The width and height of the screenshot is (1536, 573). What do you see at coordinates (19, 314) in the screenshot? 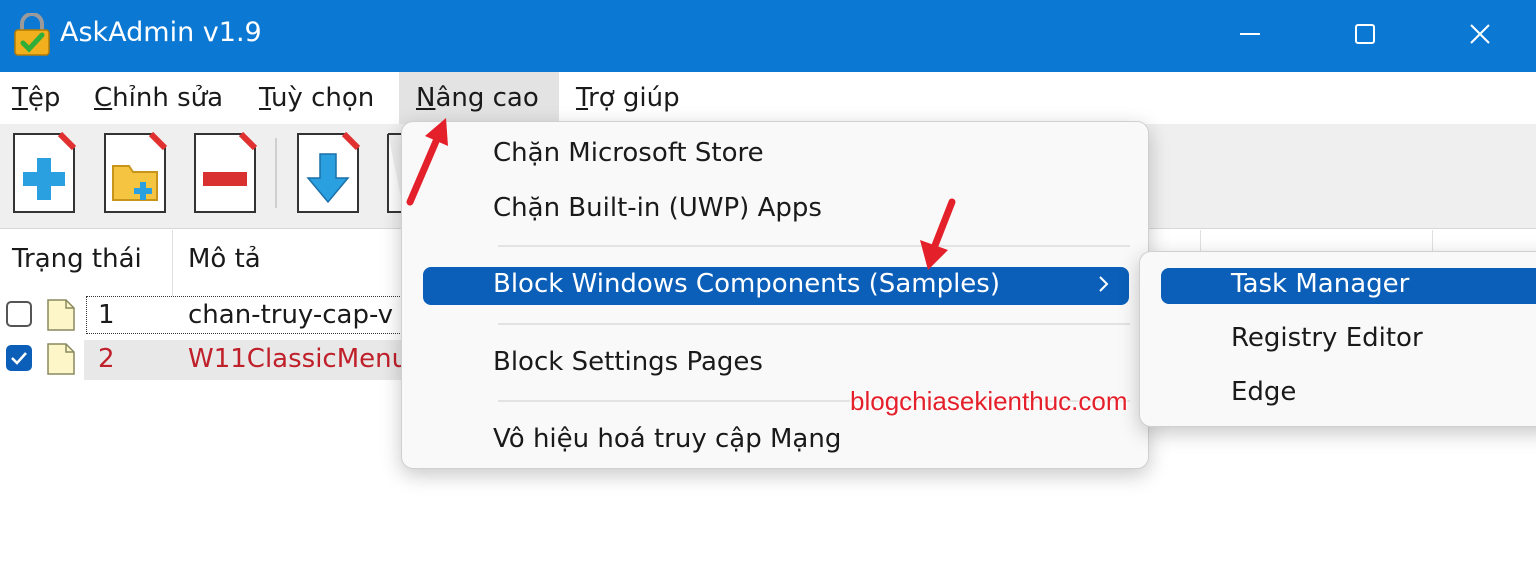
I see `row-checkbox` at bounding box center [19, 314].